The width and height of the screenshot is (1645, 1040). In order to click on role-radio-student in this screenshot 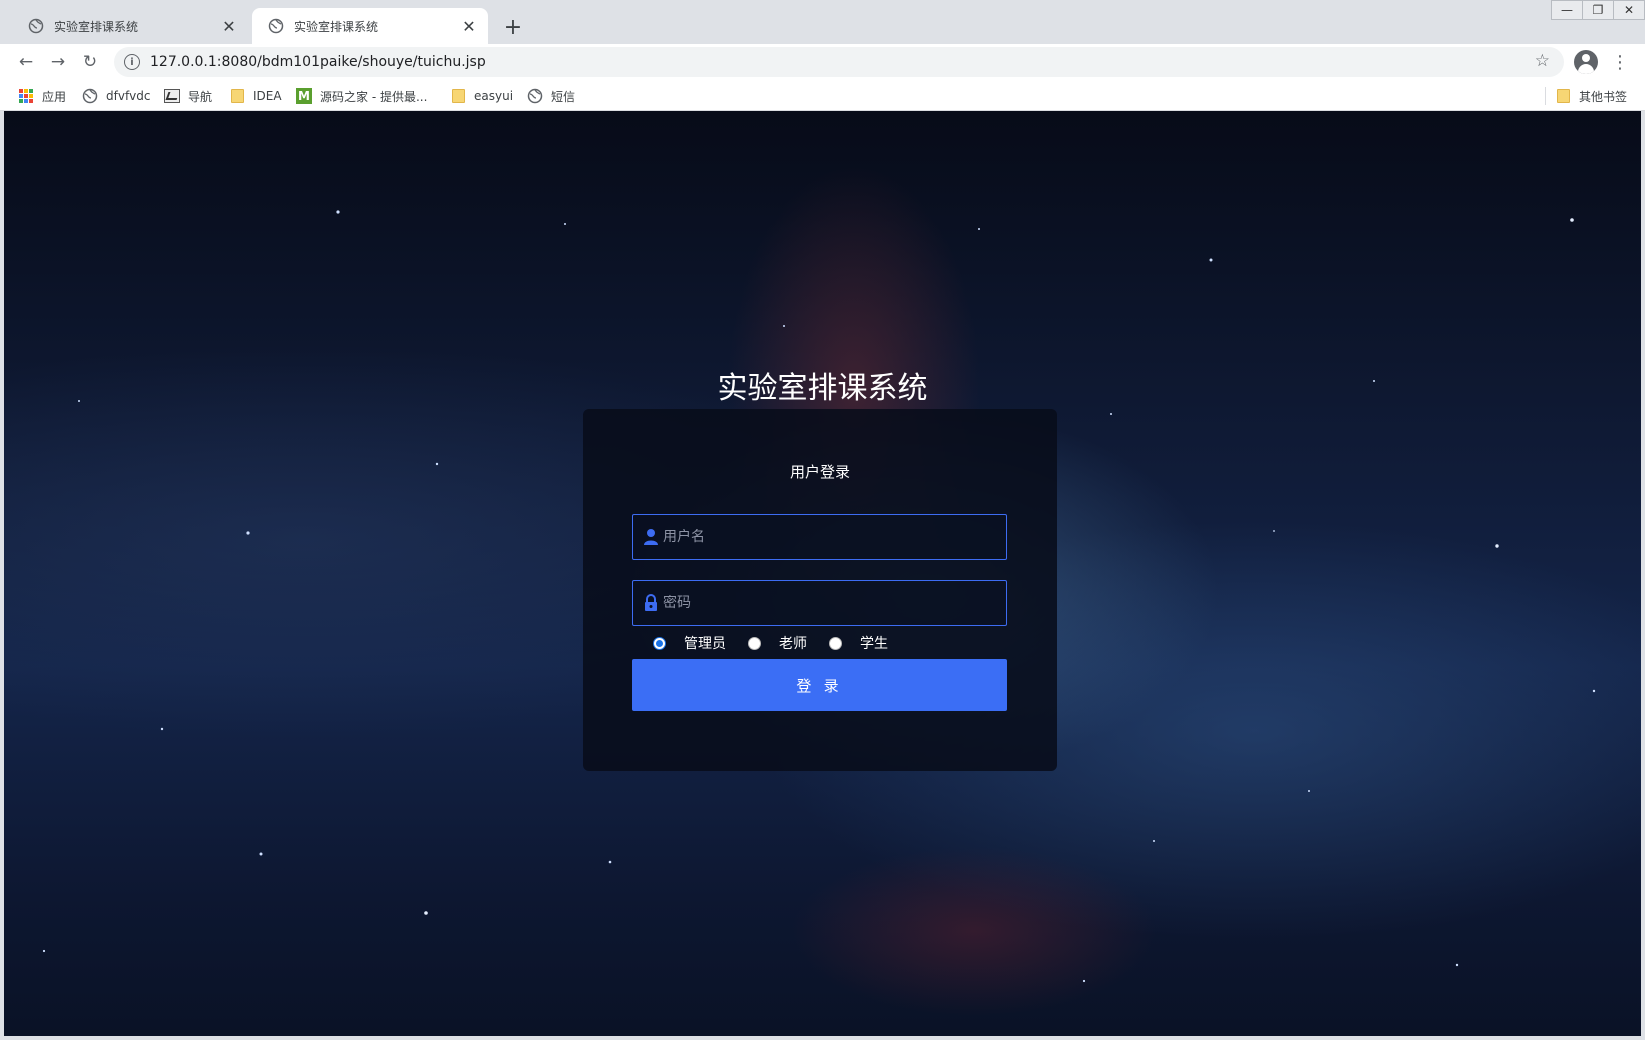, I will do `click(835, 643)`.